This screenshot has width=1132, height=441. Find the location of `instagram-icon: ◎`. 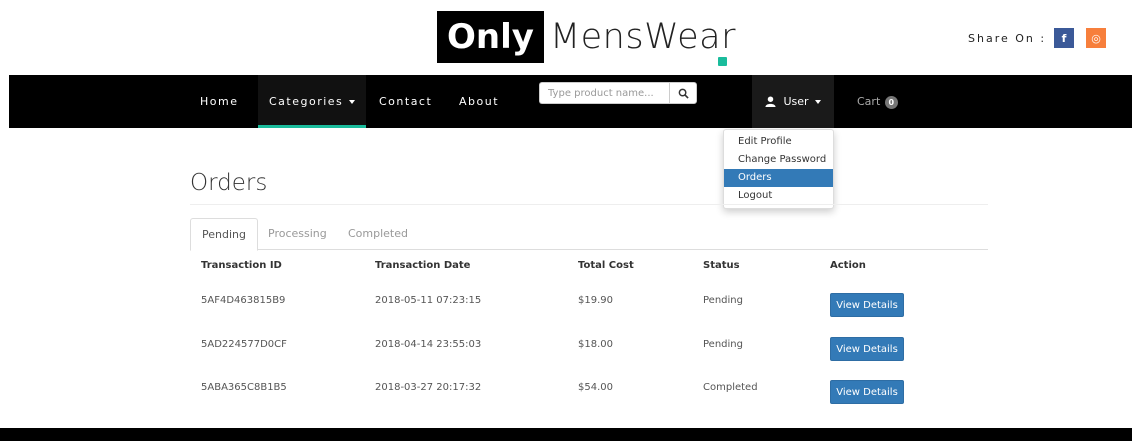

instagram-icon: ◎ is located at coordinates (1096, 38).